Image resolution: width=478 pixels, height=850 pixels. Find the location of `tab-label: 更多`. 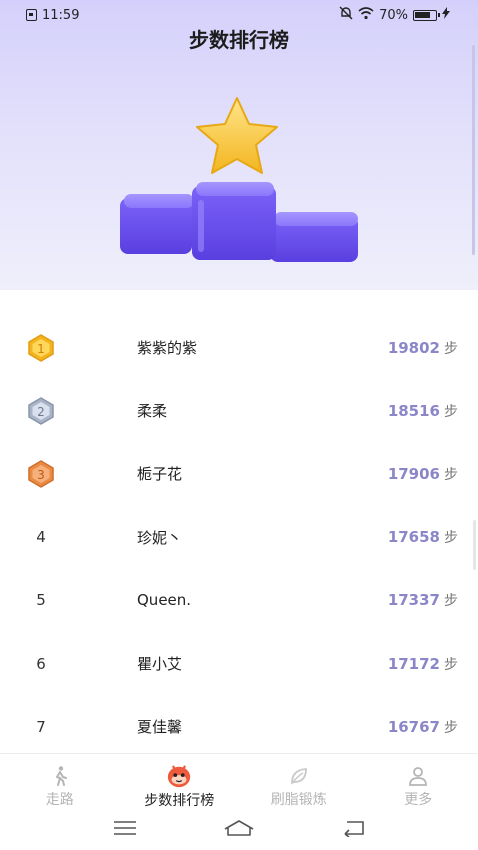

tab-label: 更多 is located at coordinates (418, 800).